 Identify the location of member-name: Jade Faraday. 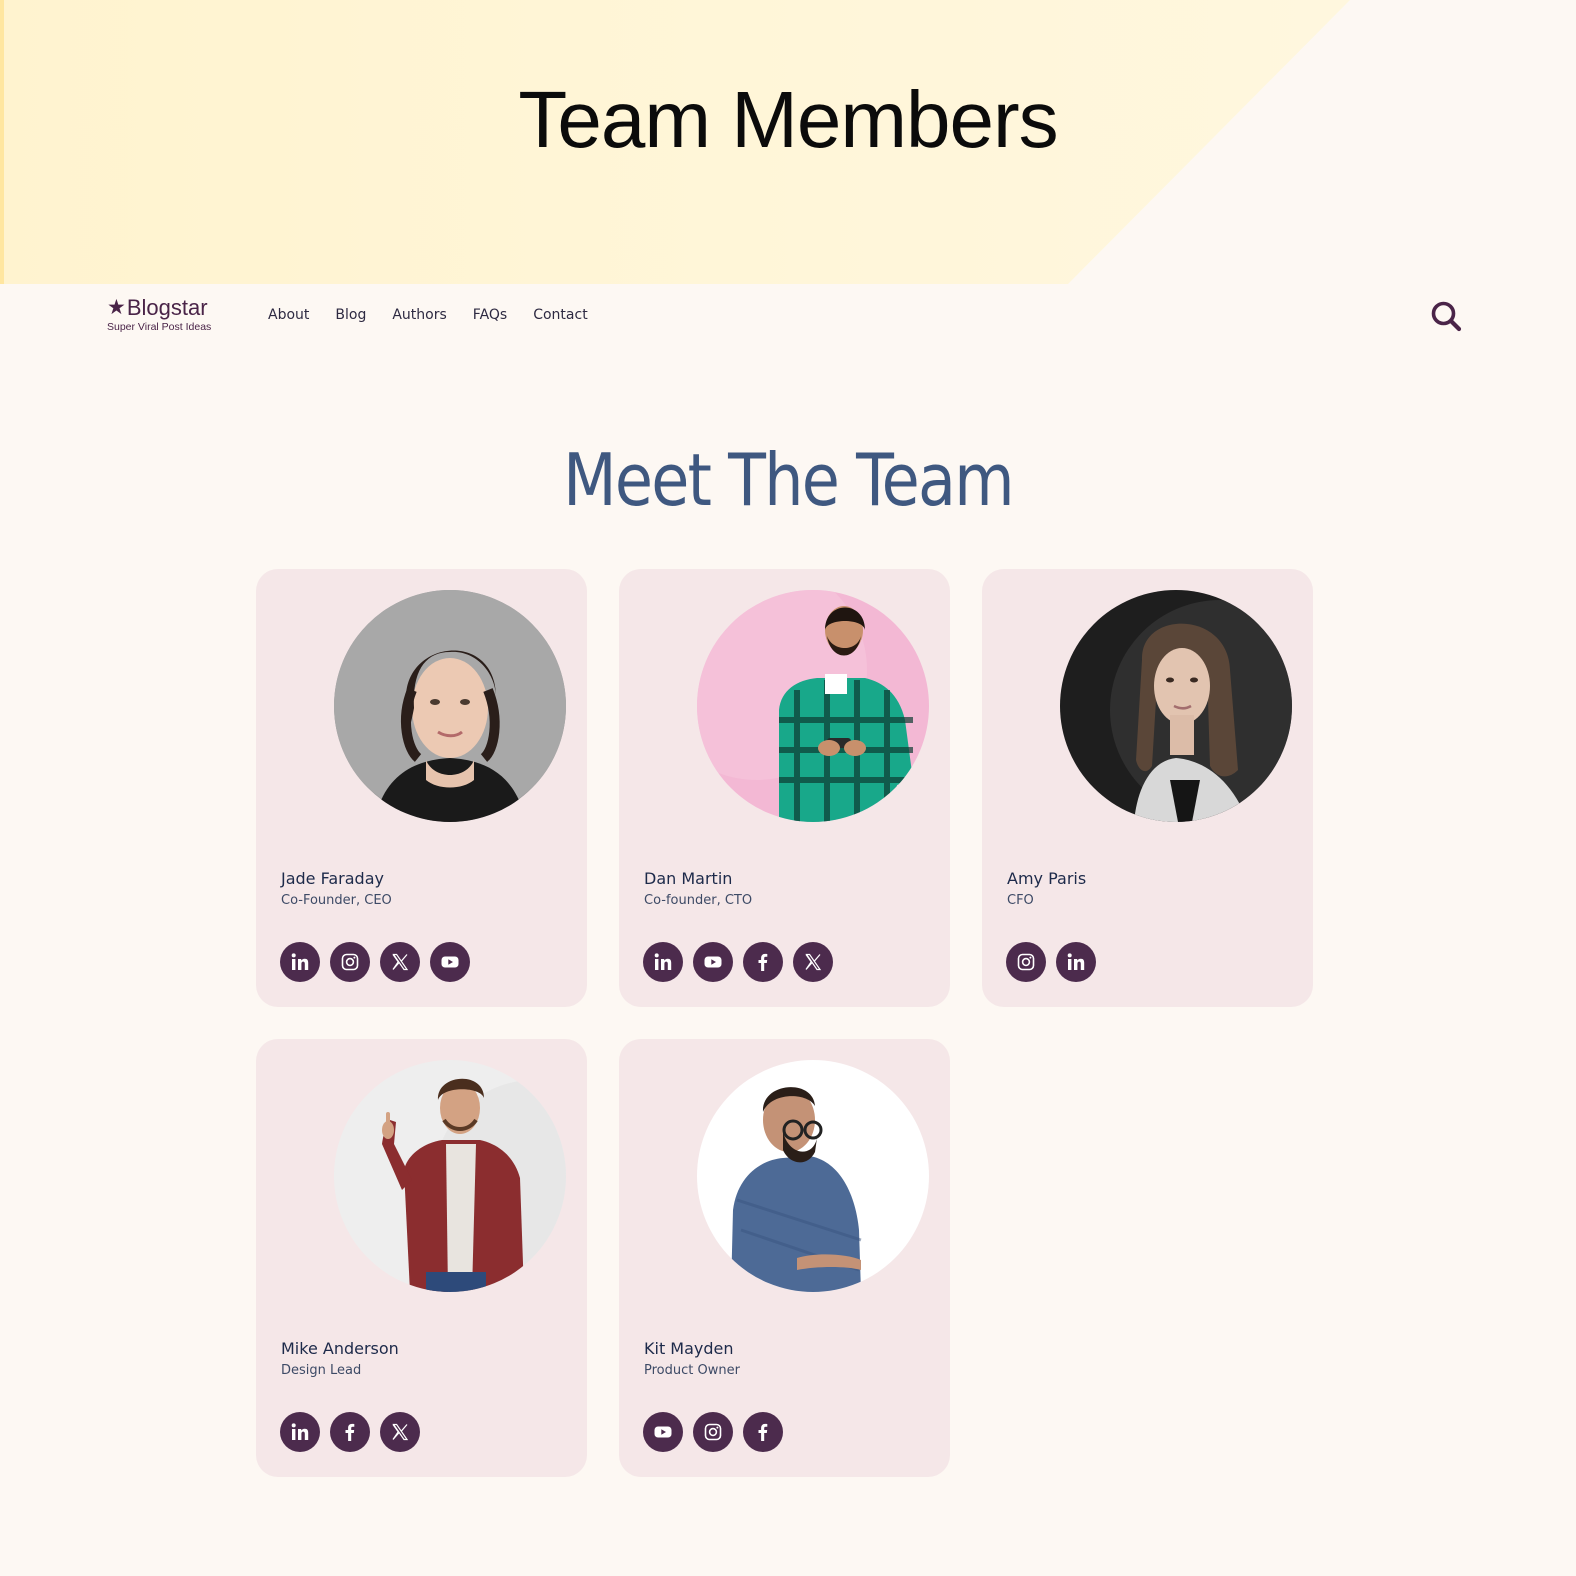
(332, 878).